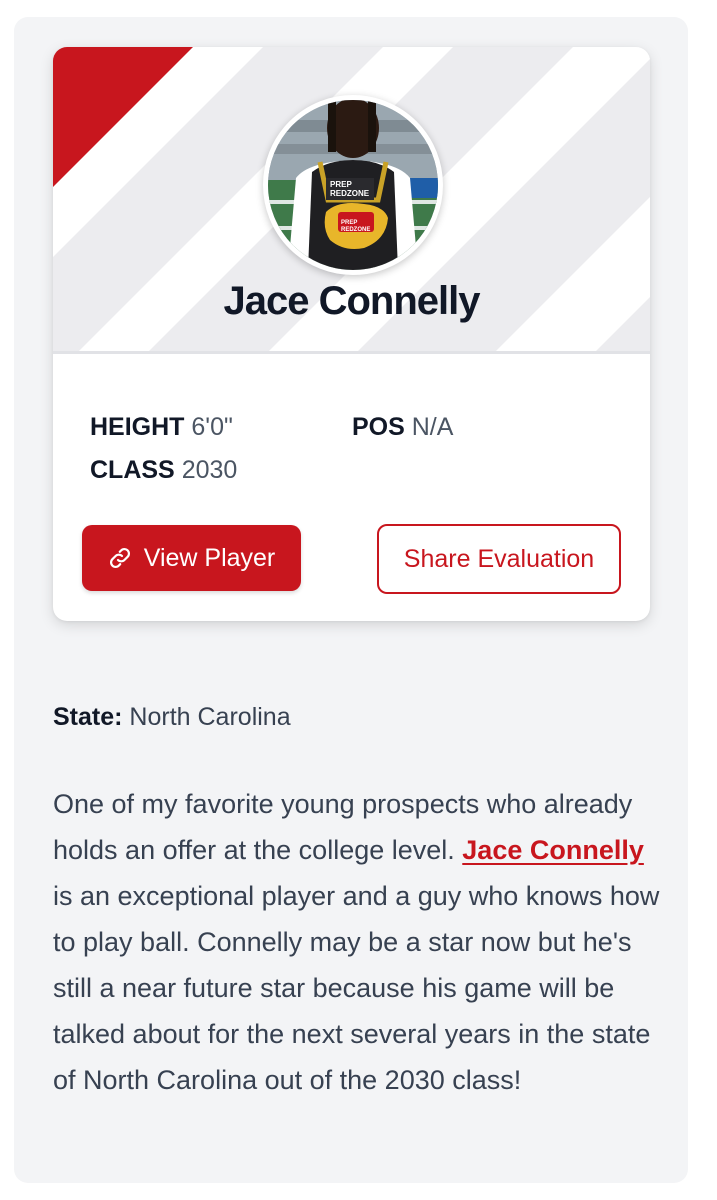 The width and height of the screenshot is (717, 1200). I want to click on player-photo: PREP REDZONE PREP REDZONE, so click(353, 185).